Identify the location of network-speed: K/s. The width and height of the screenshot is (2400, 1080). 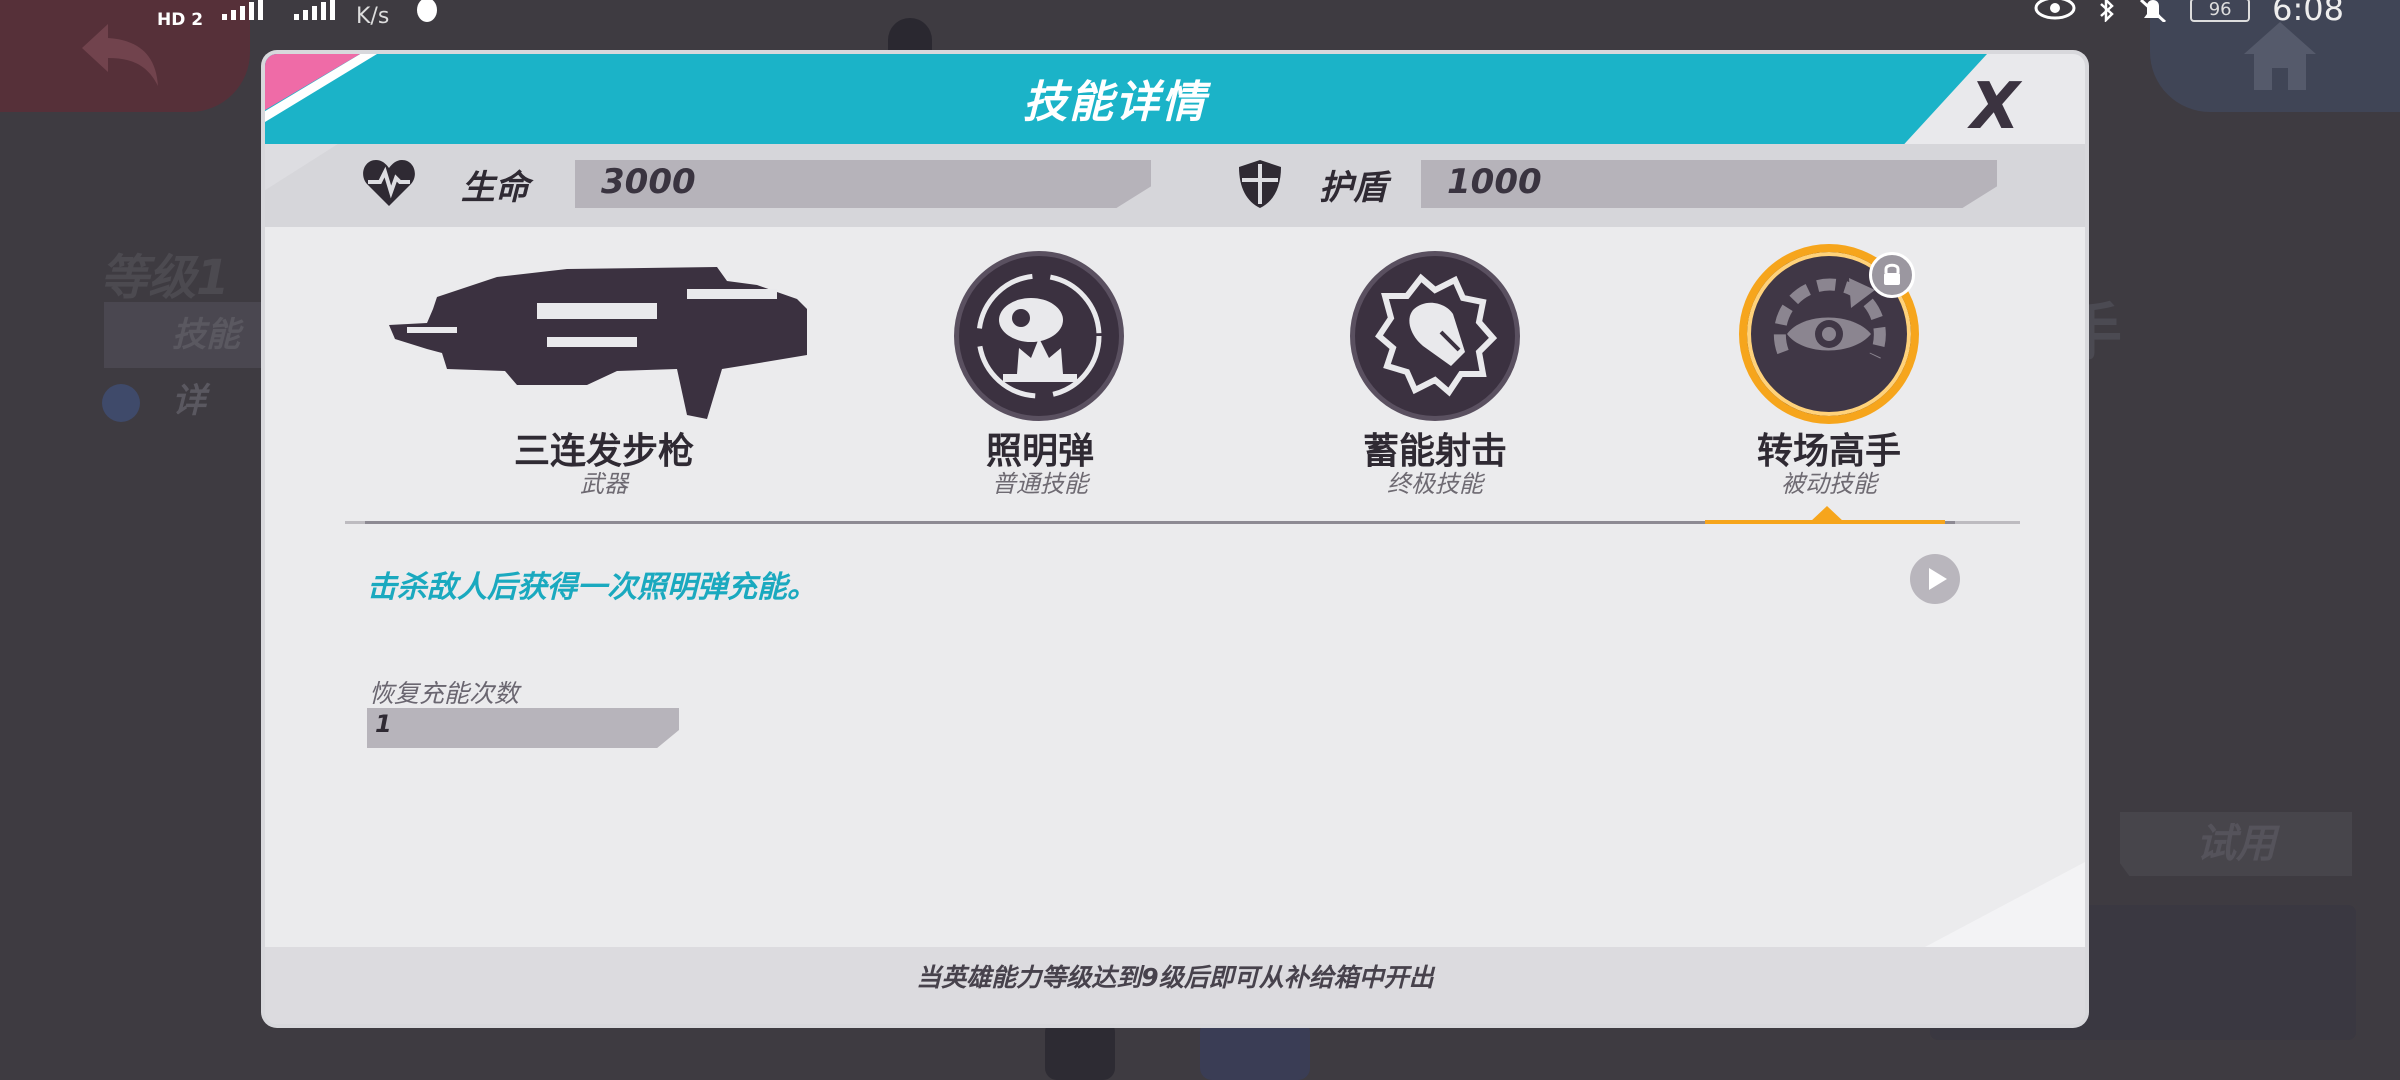
(373, 16).